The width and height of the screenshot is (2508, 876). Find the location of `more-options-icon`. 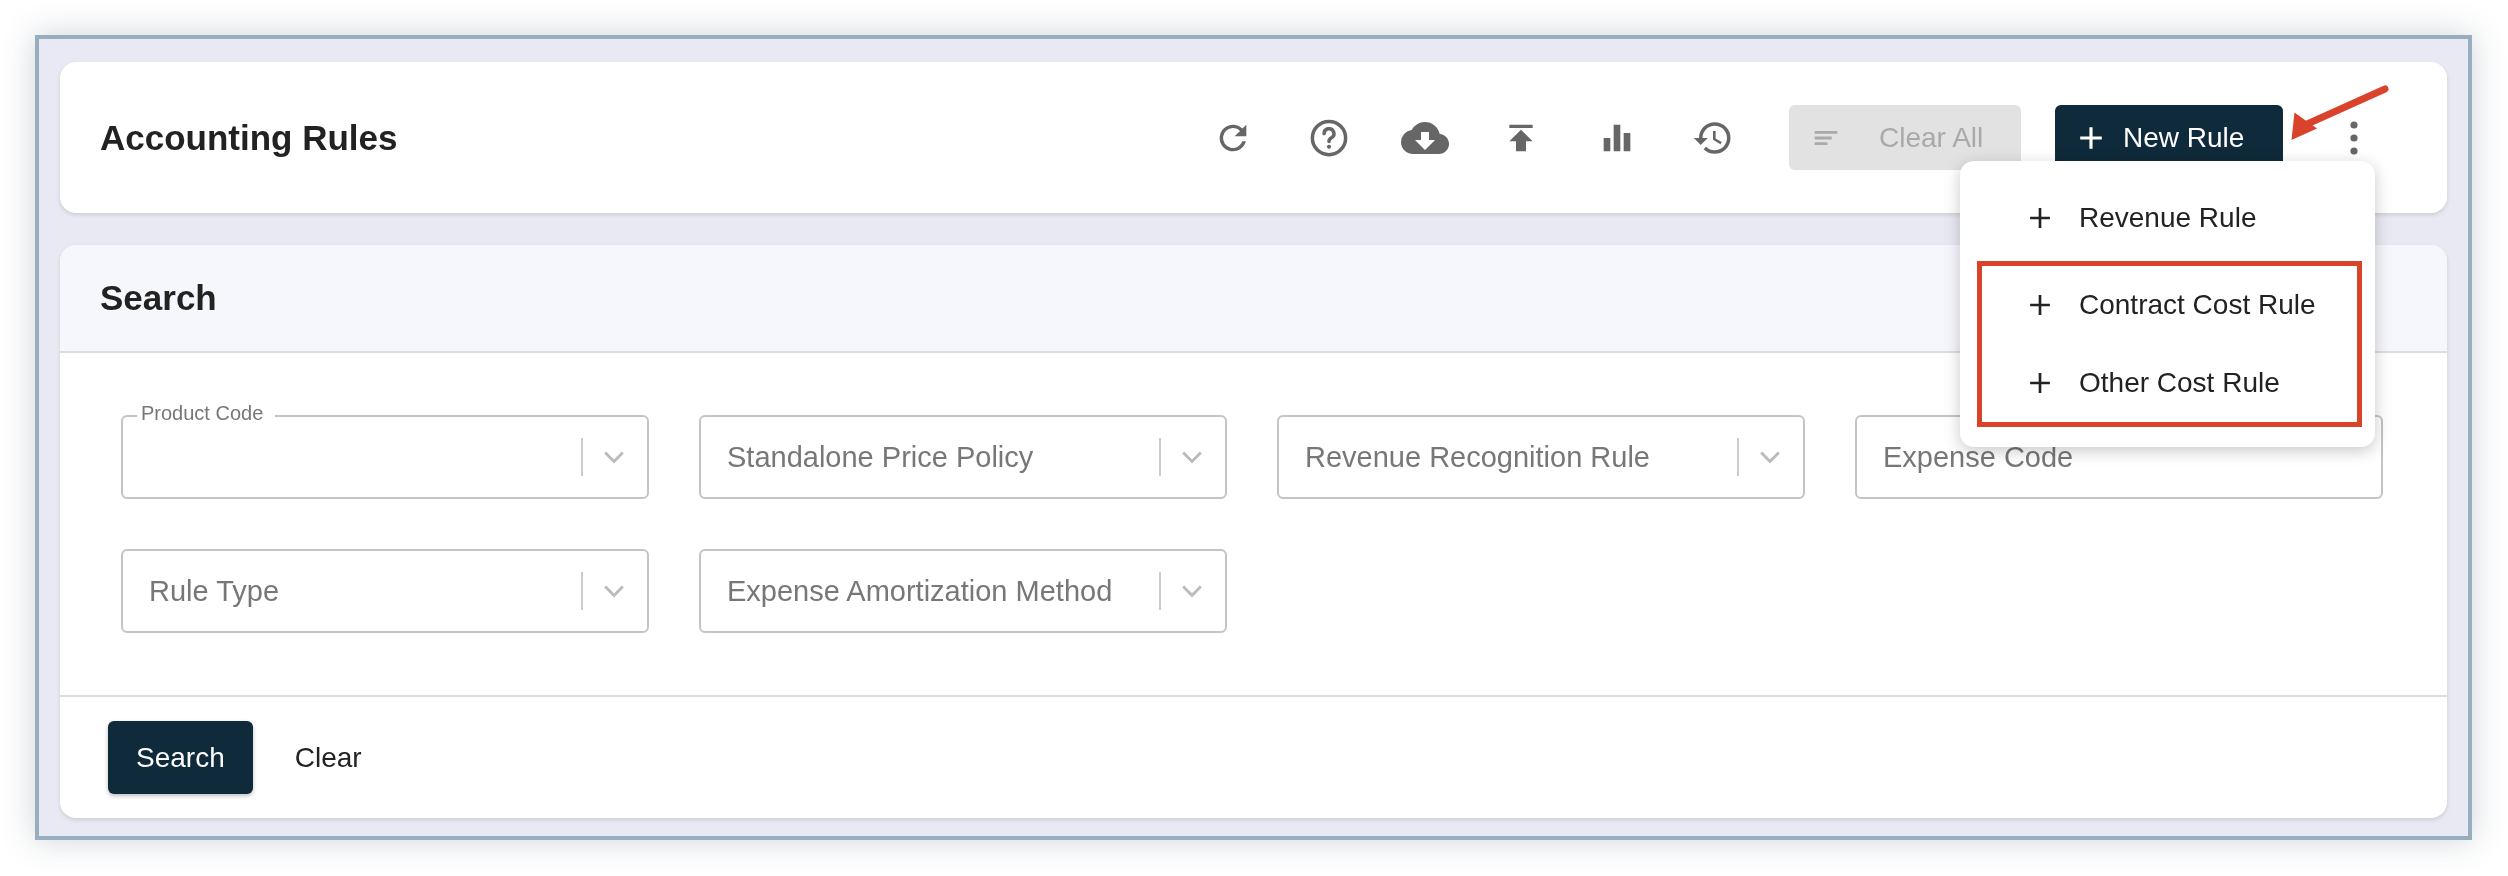

more-options-icon is located at coordinates (2354, 137).